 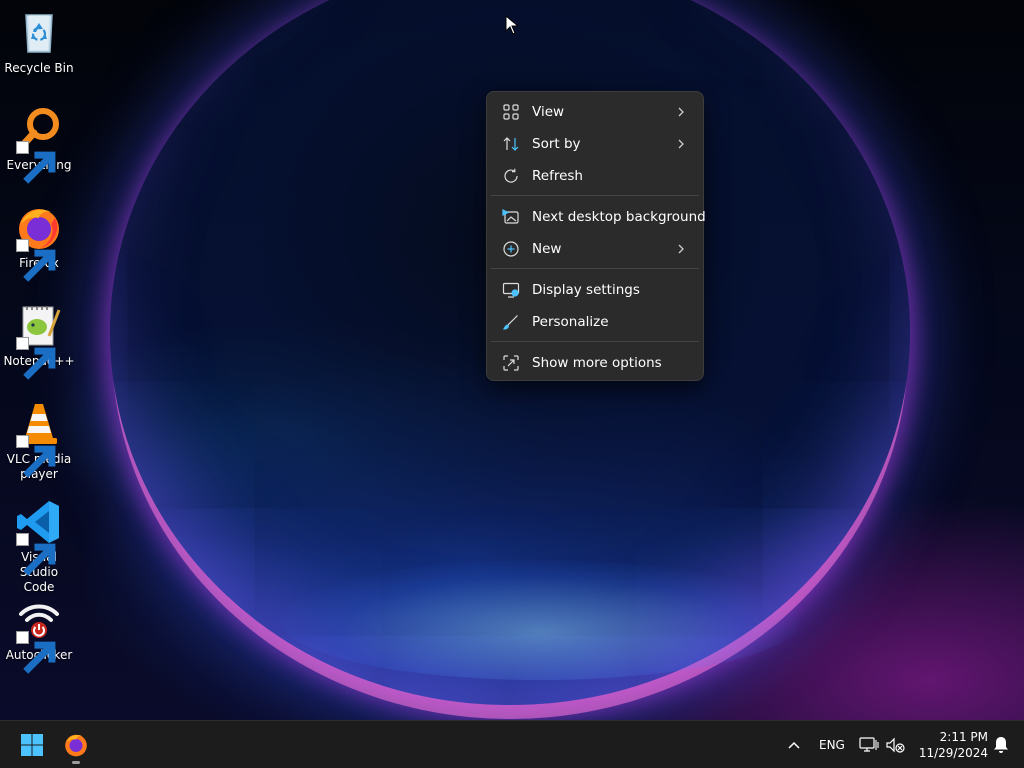 I want to click on windows-start-icon, so click(x=32, y=745).